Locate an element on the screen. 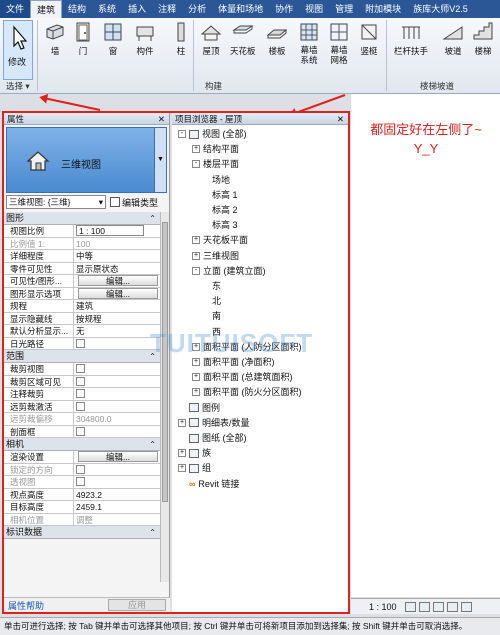  wall-label: 墙 is located at coordinates (55, 51).